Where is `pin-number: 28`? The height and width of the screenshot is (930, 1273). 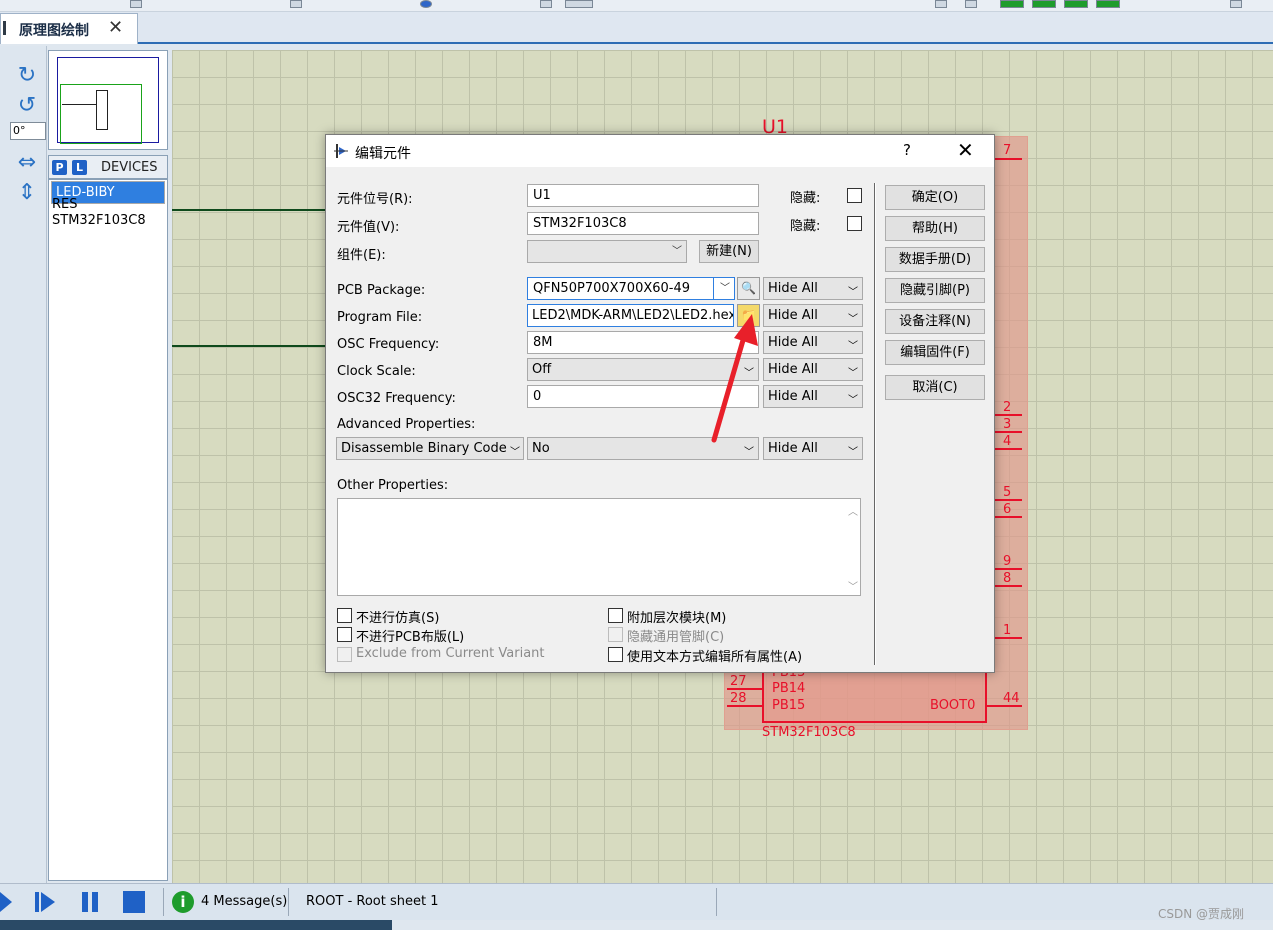
pin-number: 28 is located at coordinates (738, 698).